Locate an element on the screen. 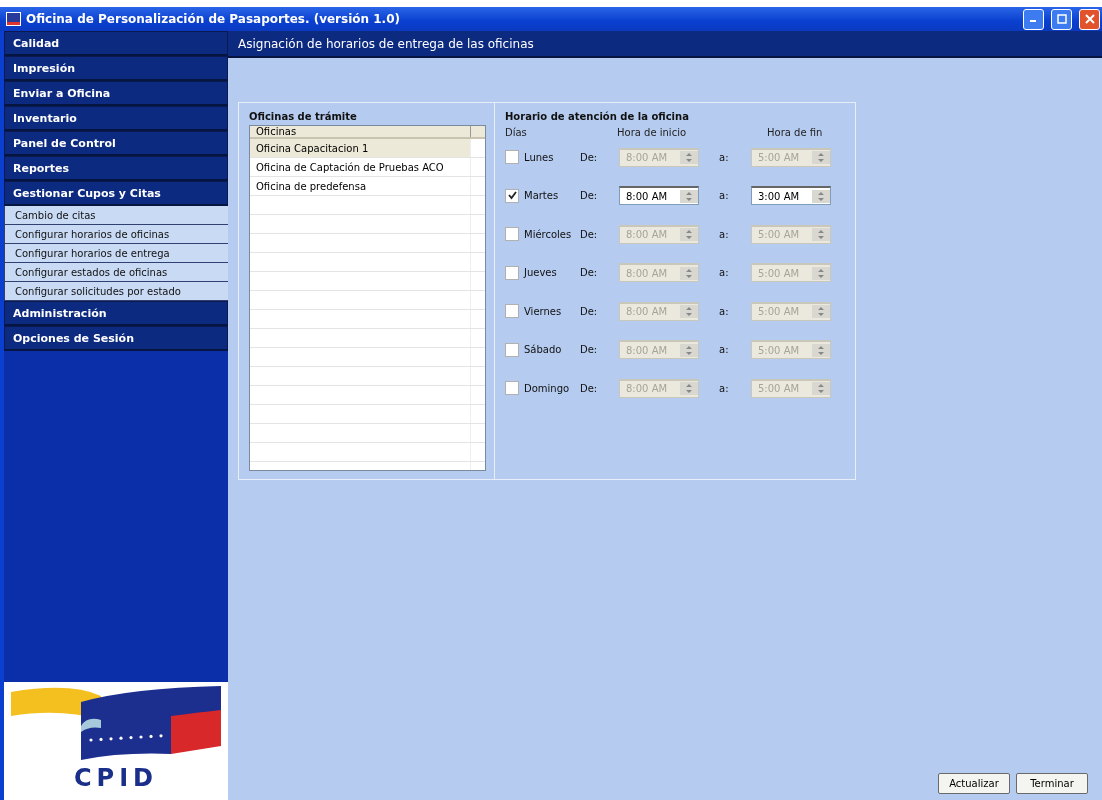  maximize-button is located at coordinates (1061, 19).